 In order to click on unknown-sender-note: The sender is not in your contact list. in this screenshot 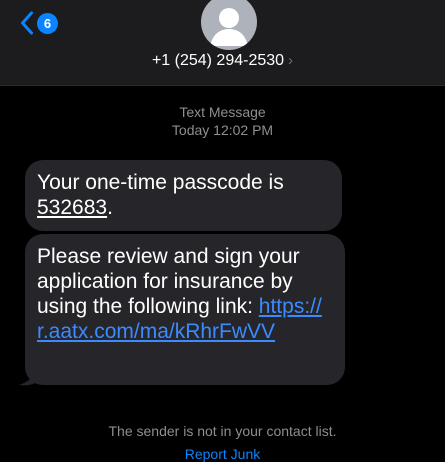, I will do `click(222, 431)`.